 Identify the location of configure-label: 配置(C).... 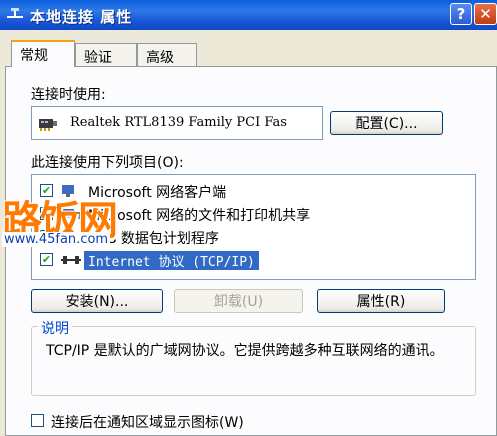
(386, 124).